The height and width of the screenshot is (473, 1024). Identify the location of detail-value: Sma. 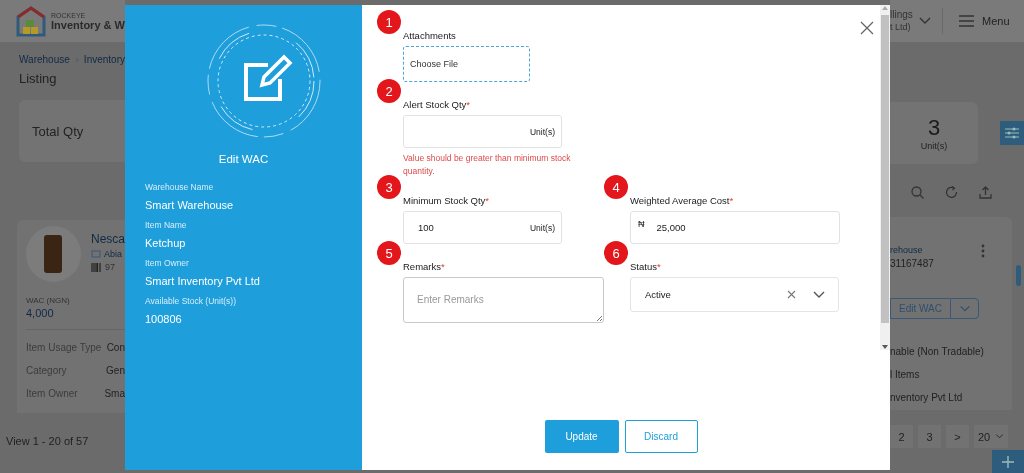
(114, 393).